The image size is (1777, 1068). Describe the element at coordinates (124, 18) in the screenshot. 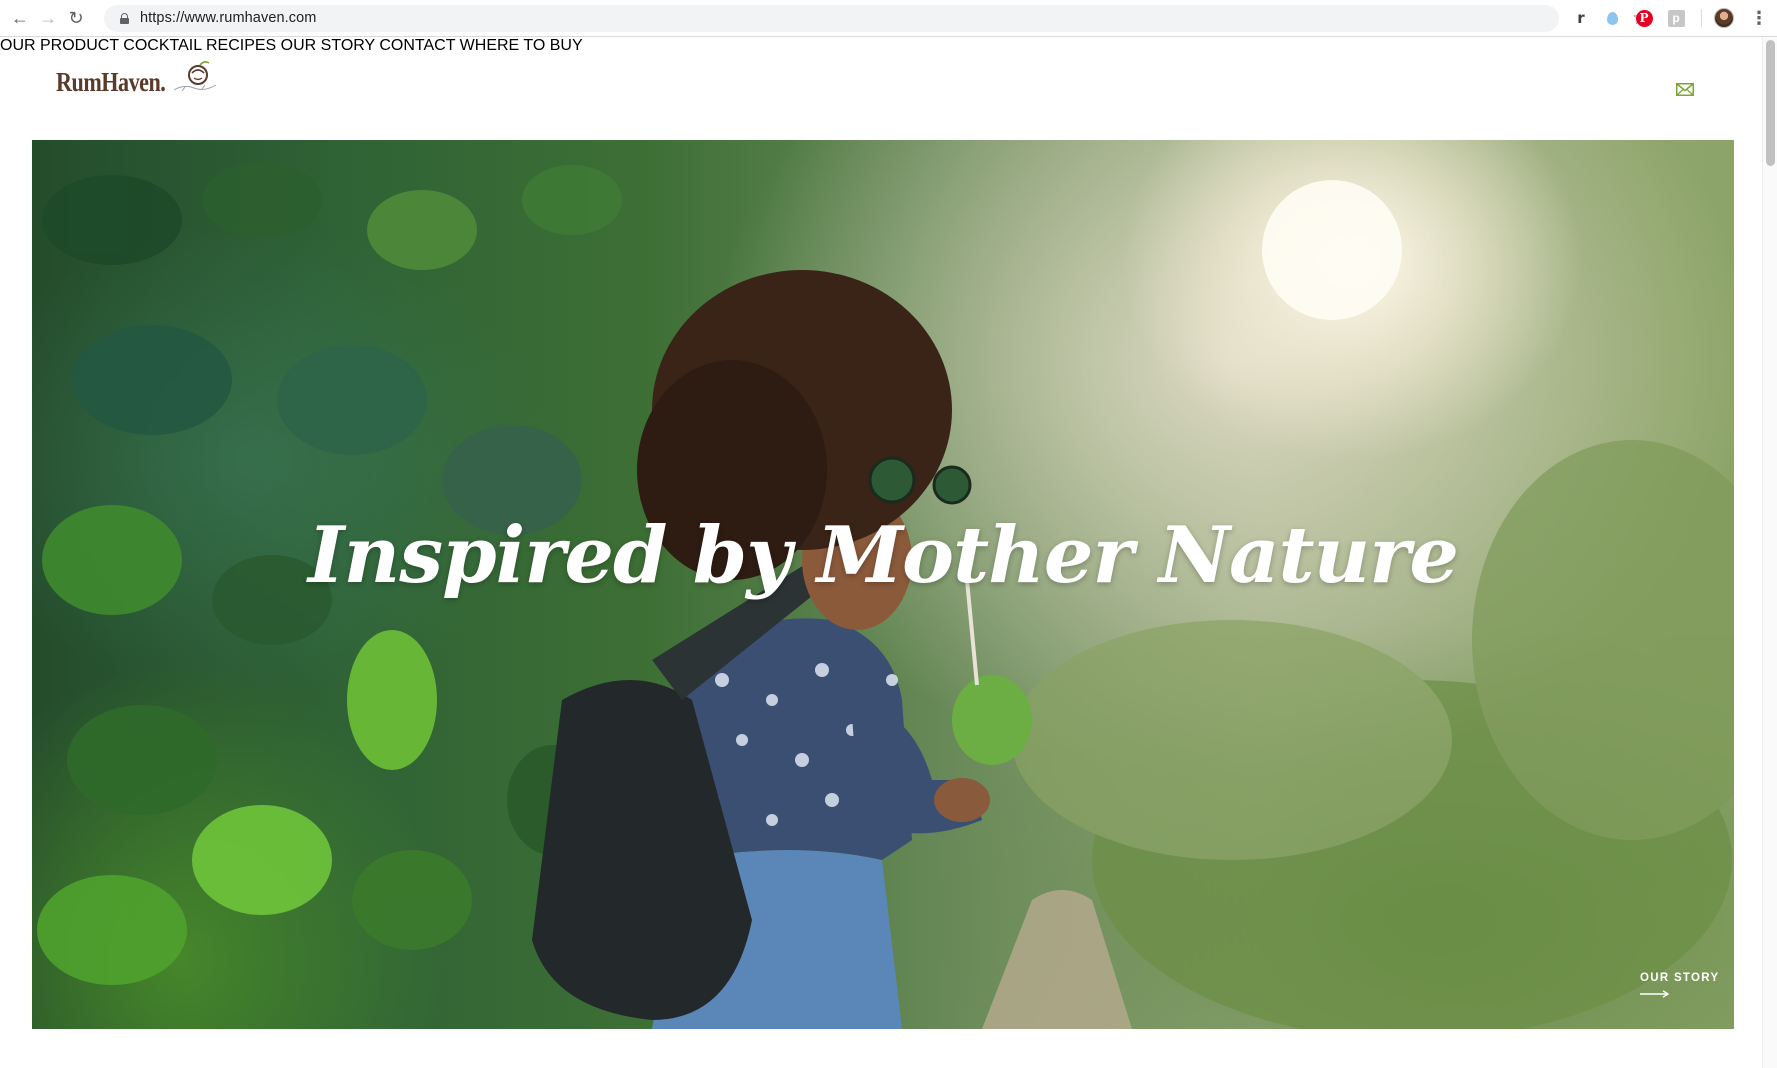

I see `lock-icon` at that location.